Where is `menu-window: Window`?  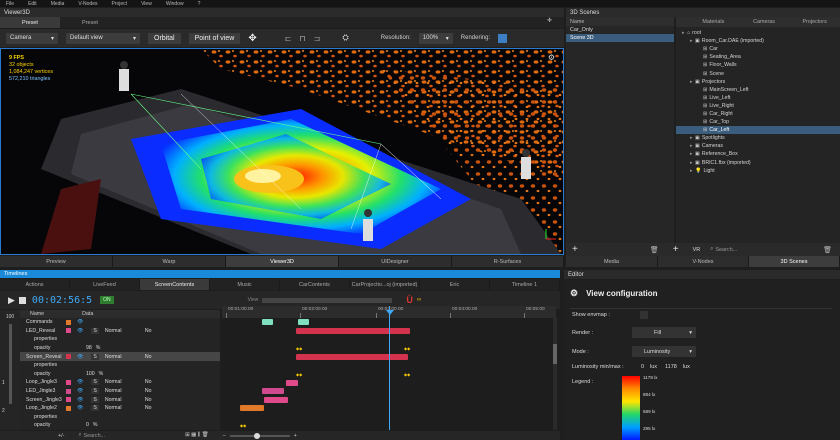 menu-window: Window is located at coordinates (175, 4).